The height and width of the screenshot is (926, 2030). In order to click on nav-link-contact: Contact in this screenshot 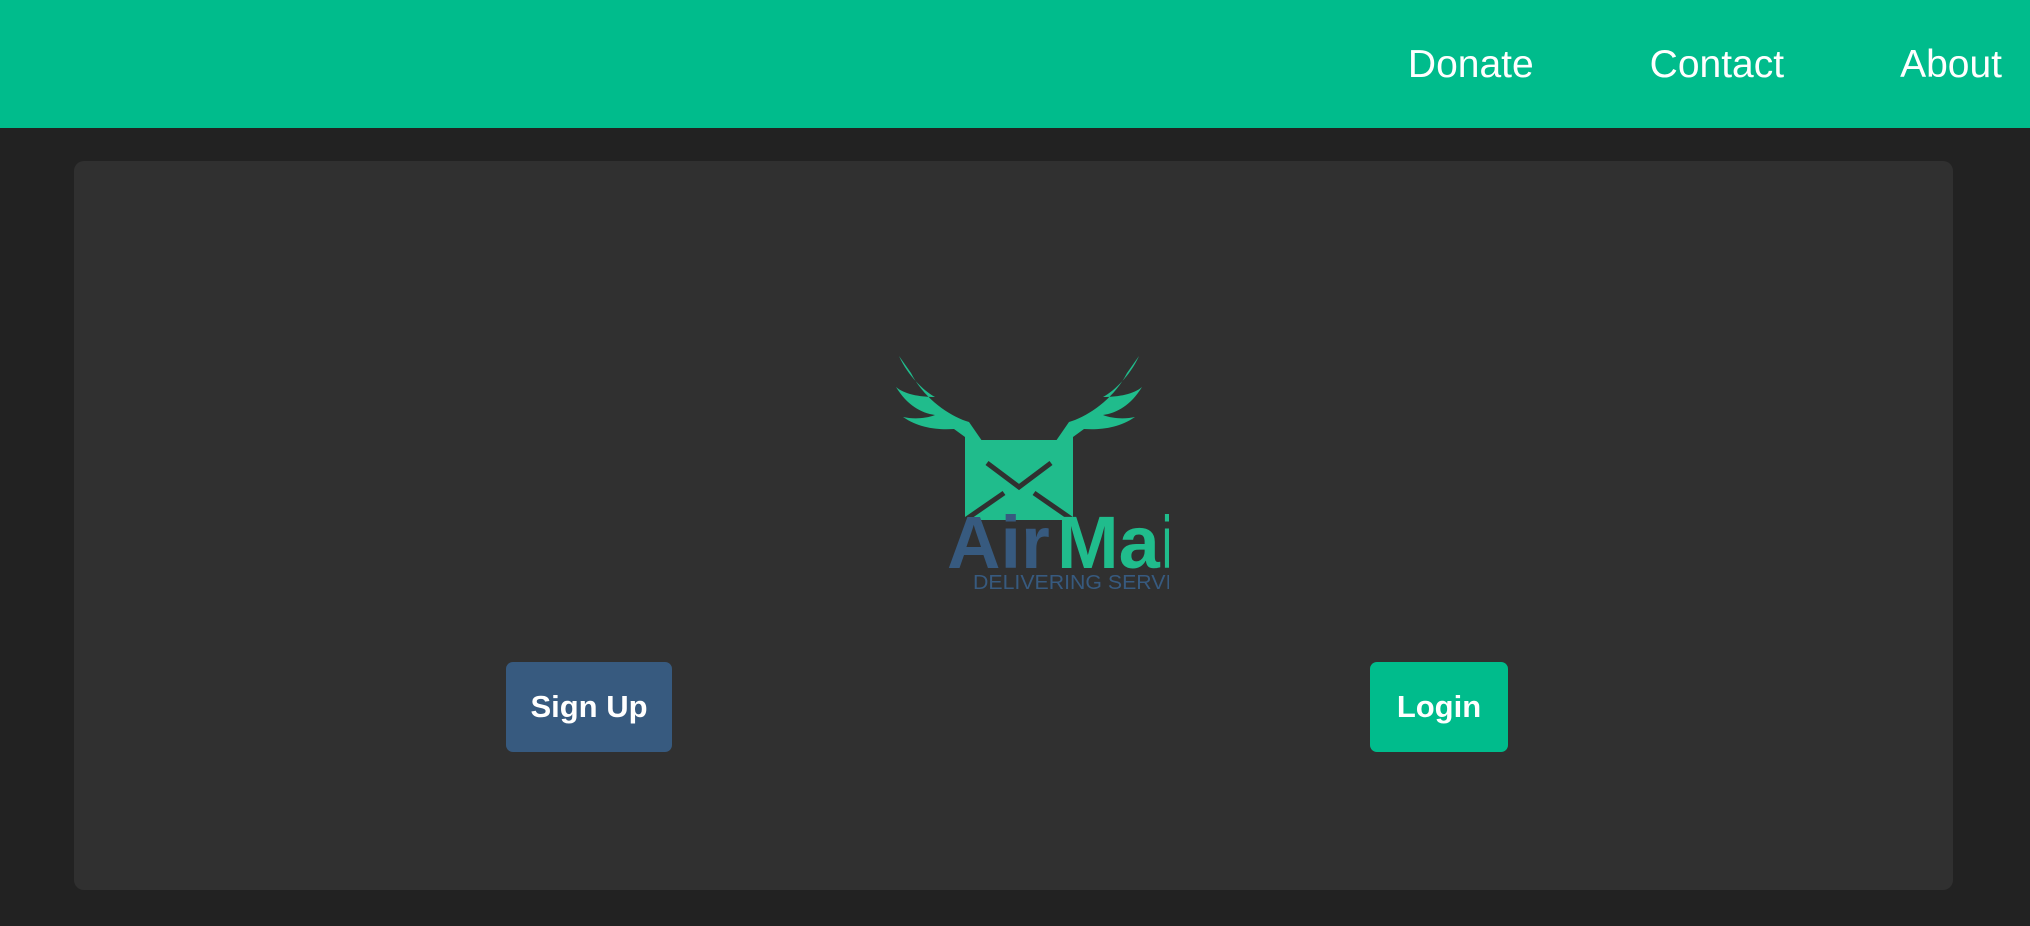, I will do `click(1717, 64)`.